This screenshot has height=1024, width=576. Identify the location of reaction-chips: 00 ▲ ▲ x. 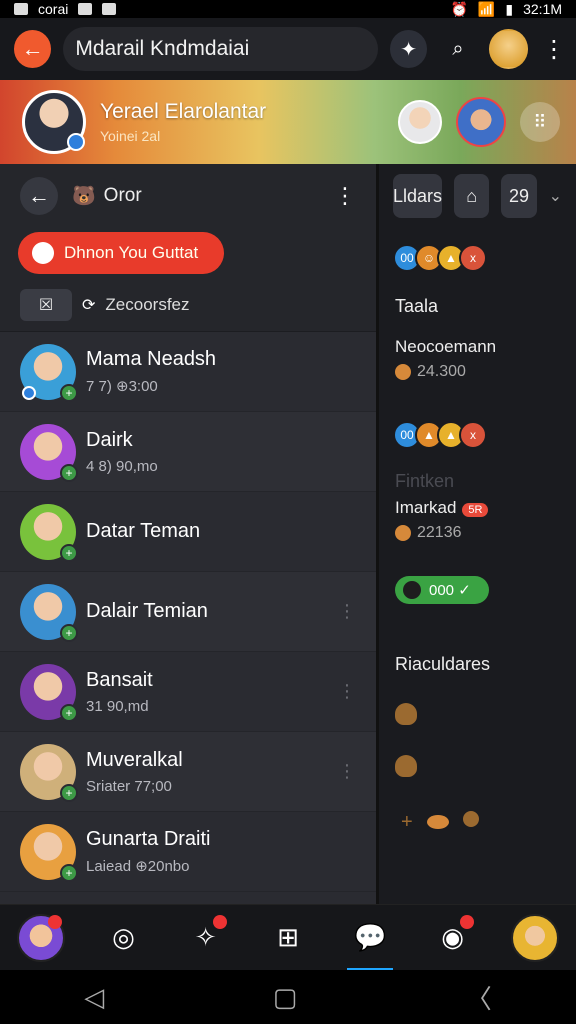
(477, 435).